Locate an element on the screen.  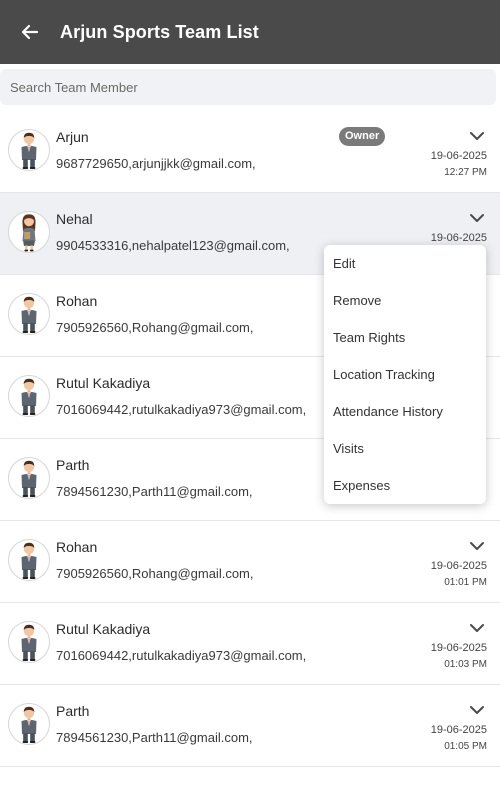
app-bar: Arjun Sports Team List is located at coordinates (250, 32).